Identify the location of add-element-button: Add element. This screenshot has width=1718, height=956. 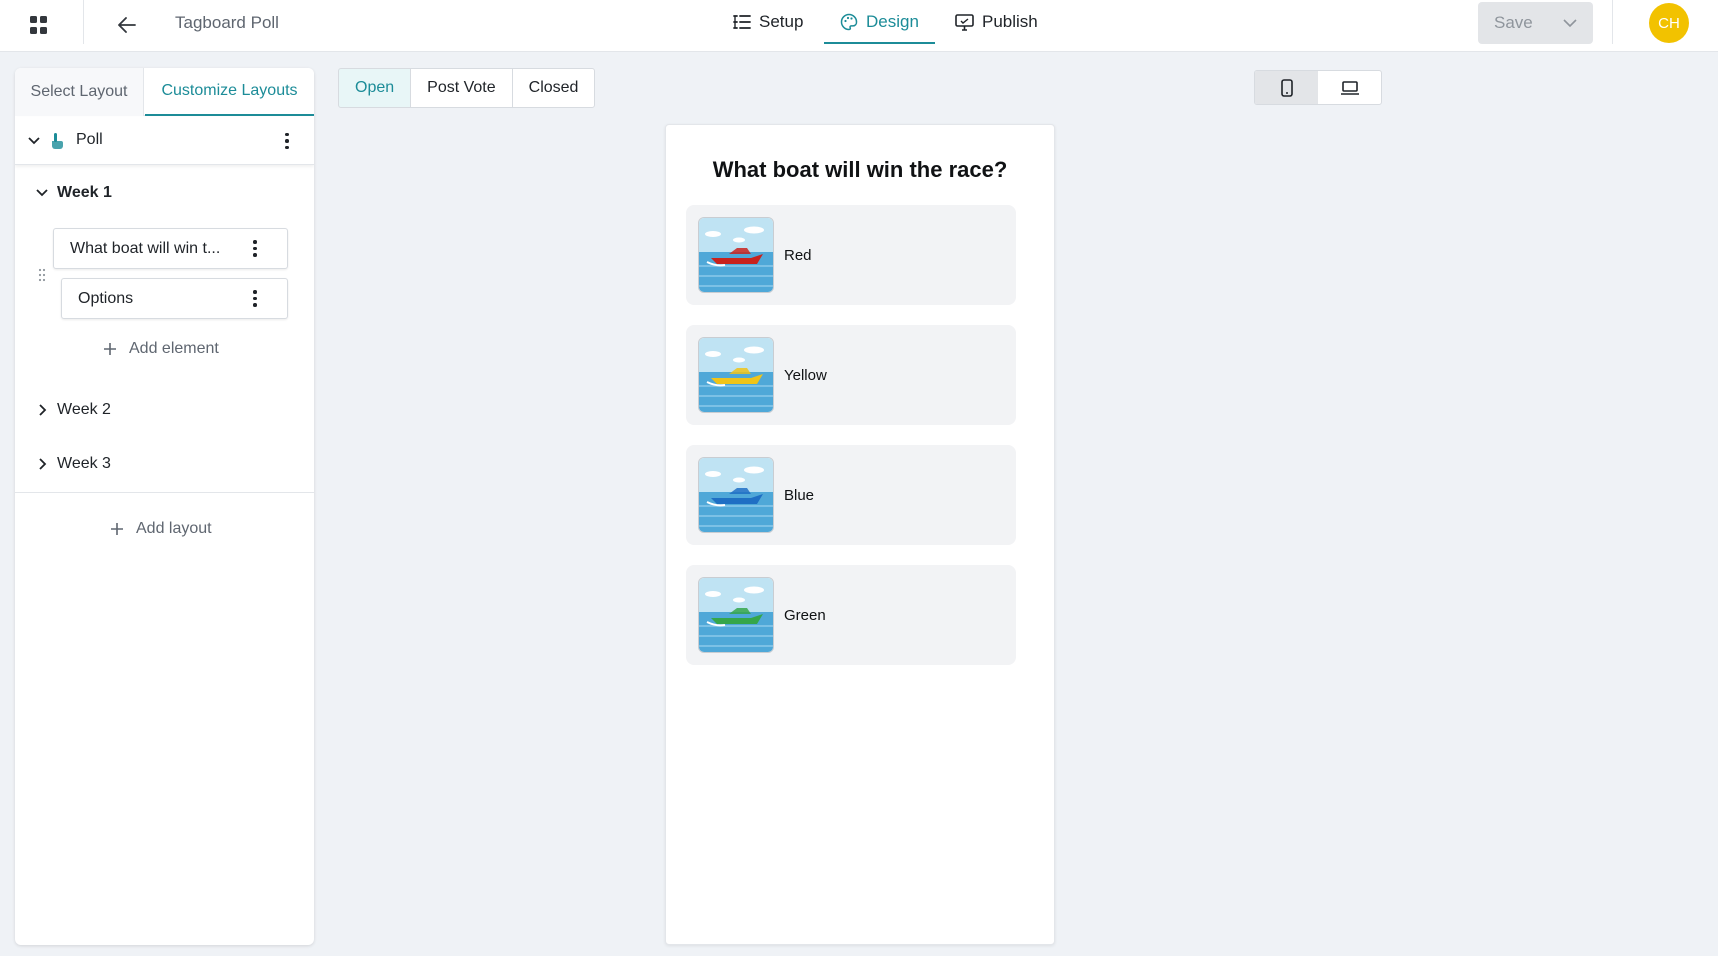
(161, 349).